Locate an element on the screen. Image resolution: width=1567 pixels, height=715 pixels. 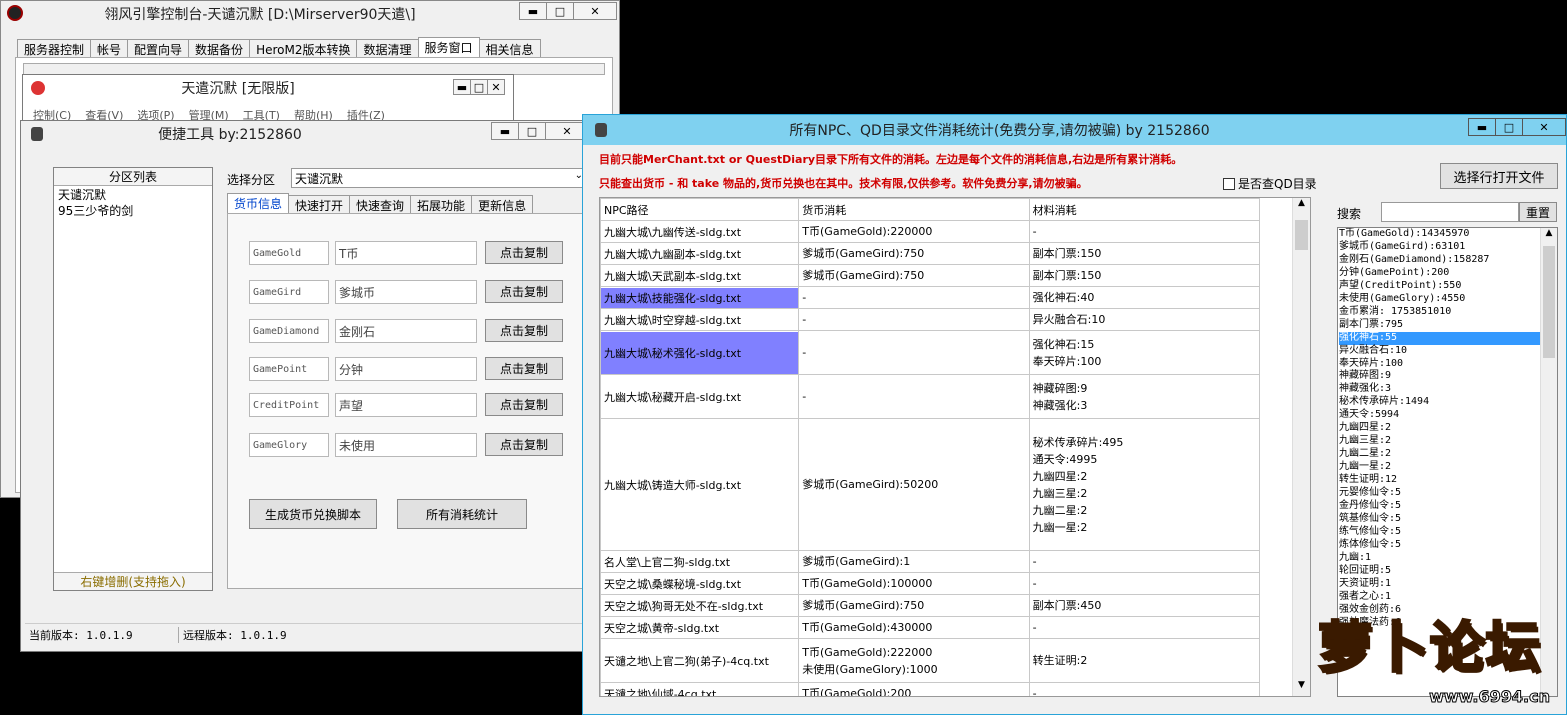
maximize-button: □ is located at coordinates (560, 11).